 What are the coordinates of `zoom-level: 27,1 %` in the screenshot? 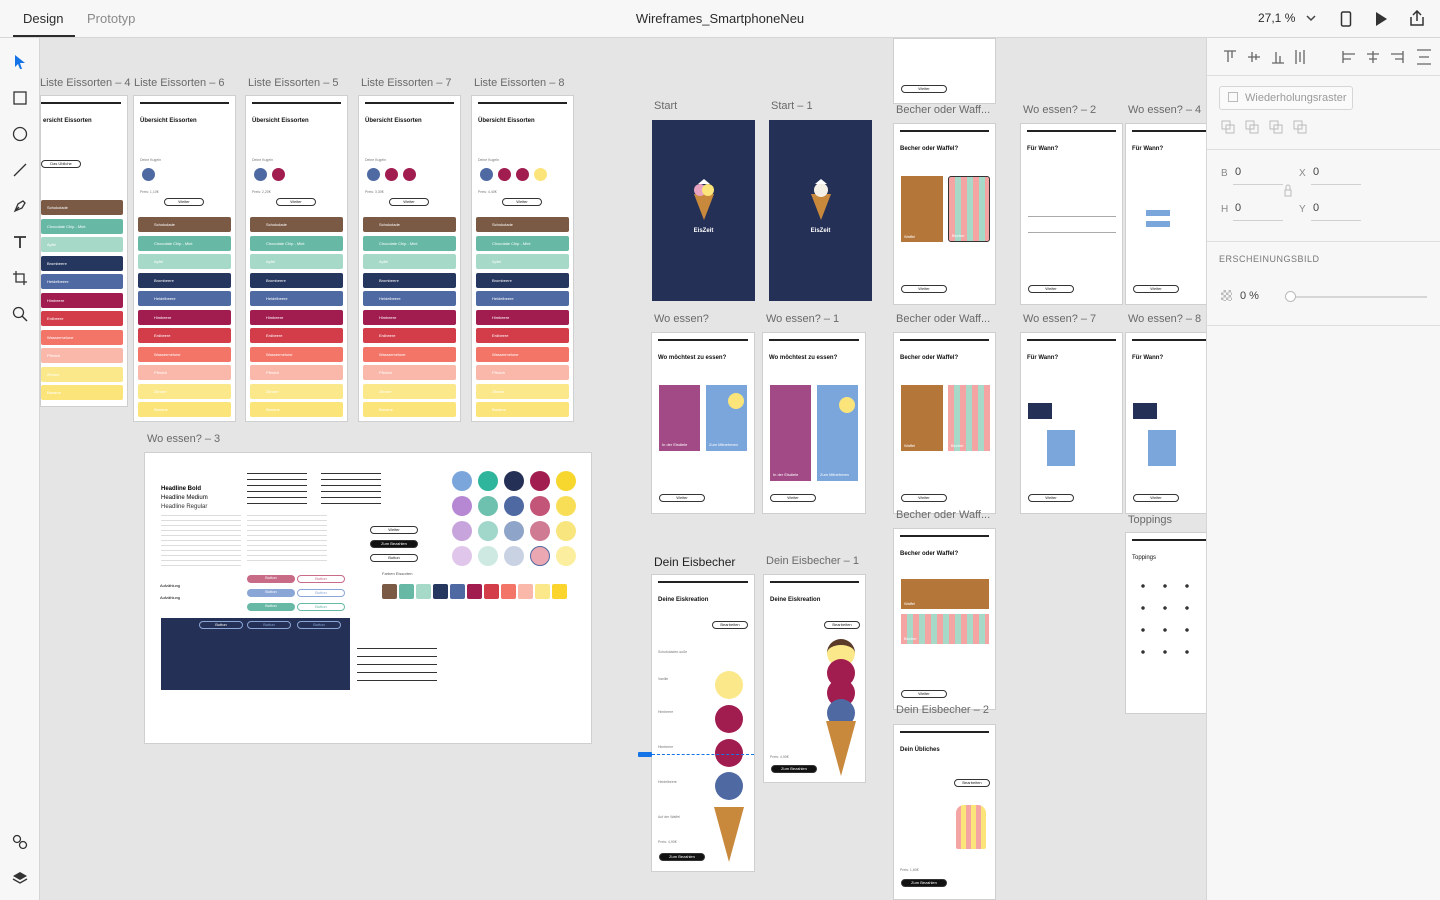 It's located at (1276, 18).